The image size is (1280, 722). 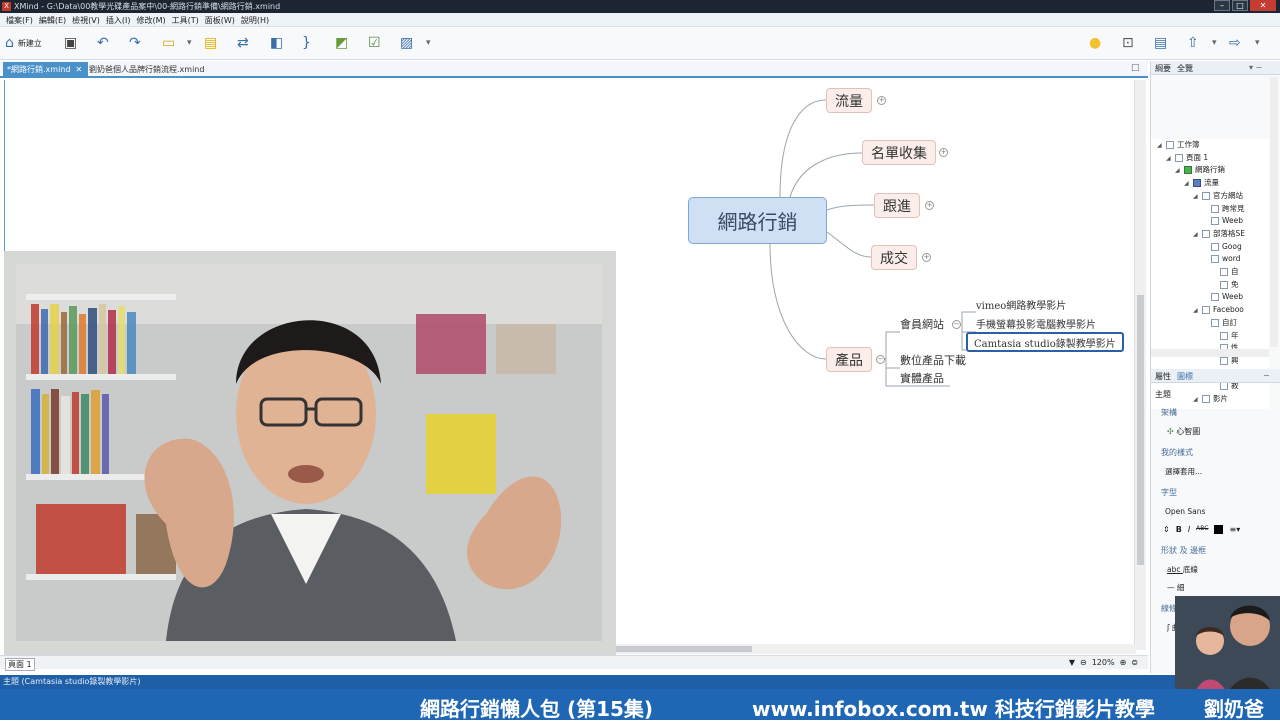 I want to click on outline-tree-item: ◢ 網路行銷, so click(x=1200, y=170).